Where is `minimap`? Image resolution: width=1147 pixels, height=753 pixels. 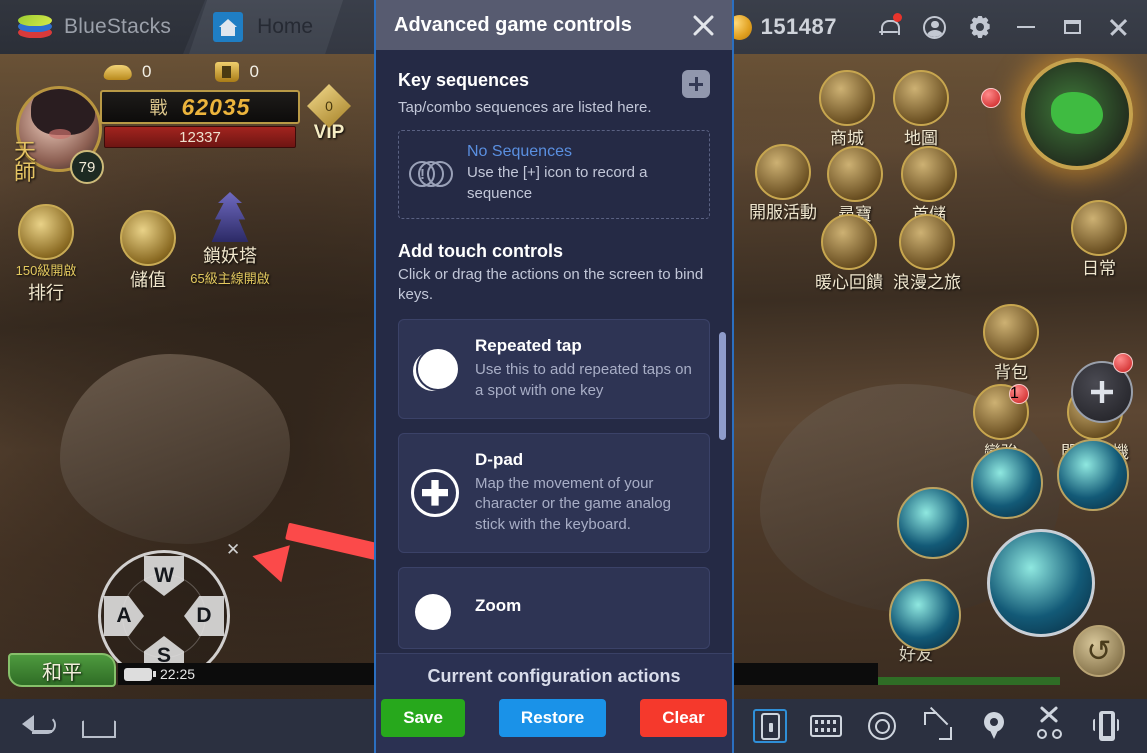
minimap is located at coordinates (1077, 114).